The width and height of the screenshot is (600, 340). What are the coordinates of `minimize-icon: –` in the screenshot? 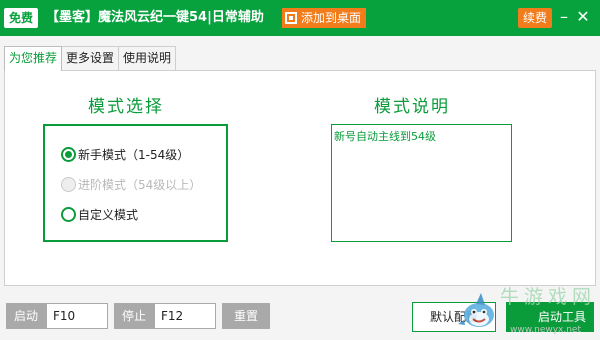 It's located at (564, 17).